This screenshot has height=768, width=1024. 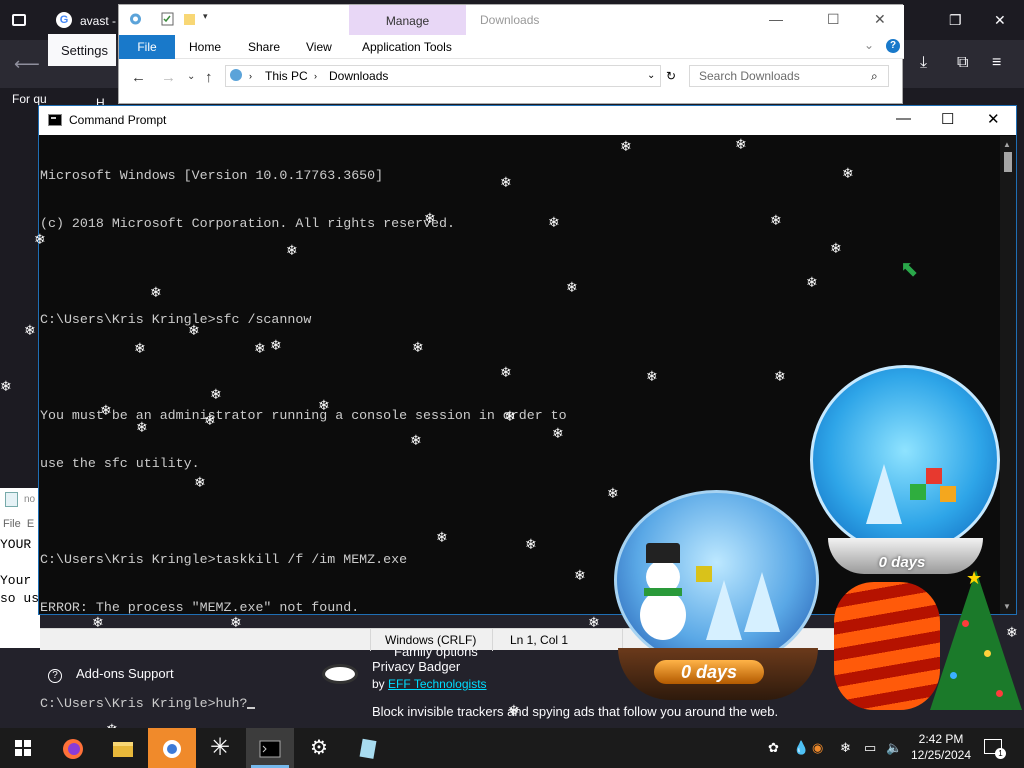 What do you see at coordinates (205, 47) in the screenshot?
I see `ribbon-home-tab: Home` at bounding box center [205, 47].